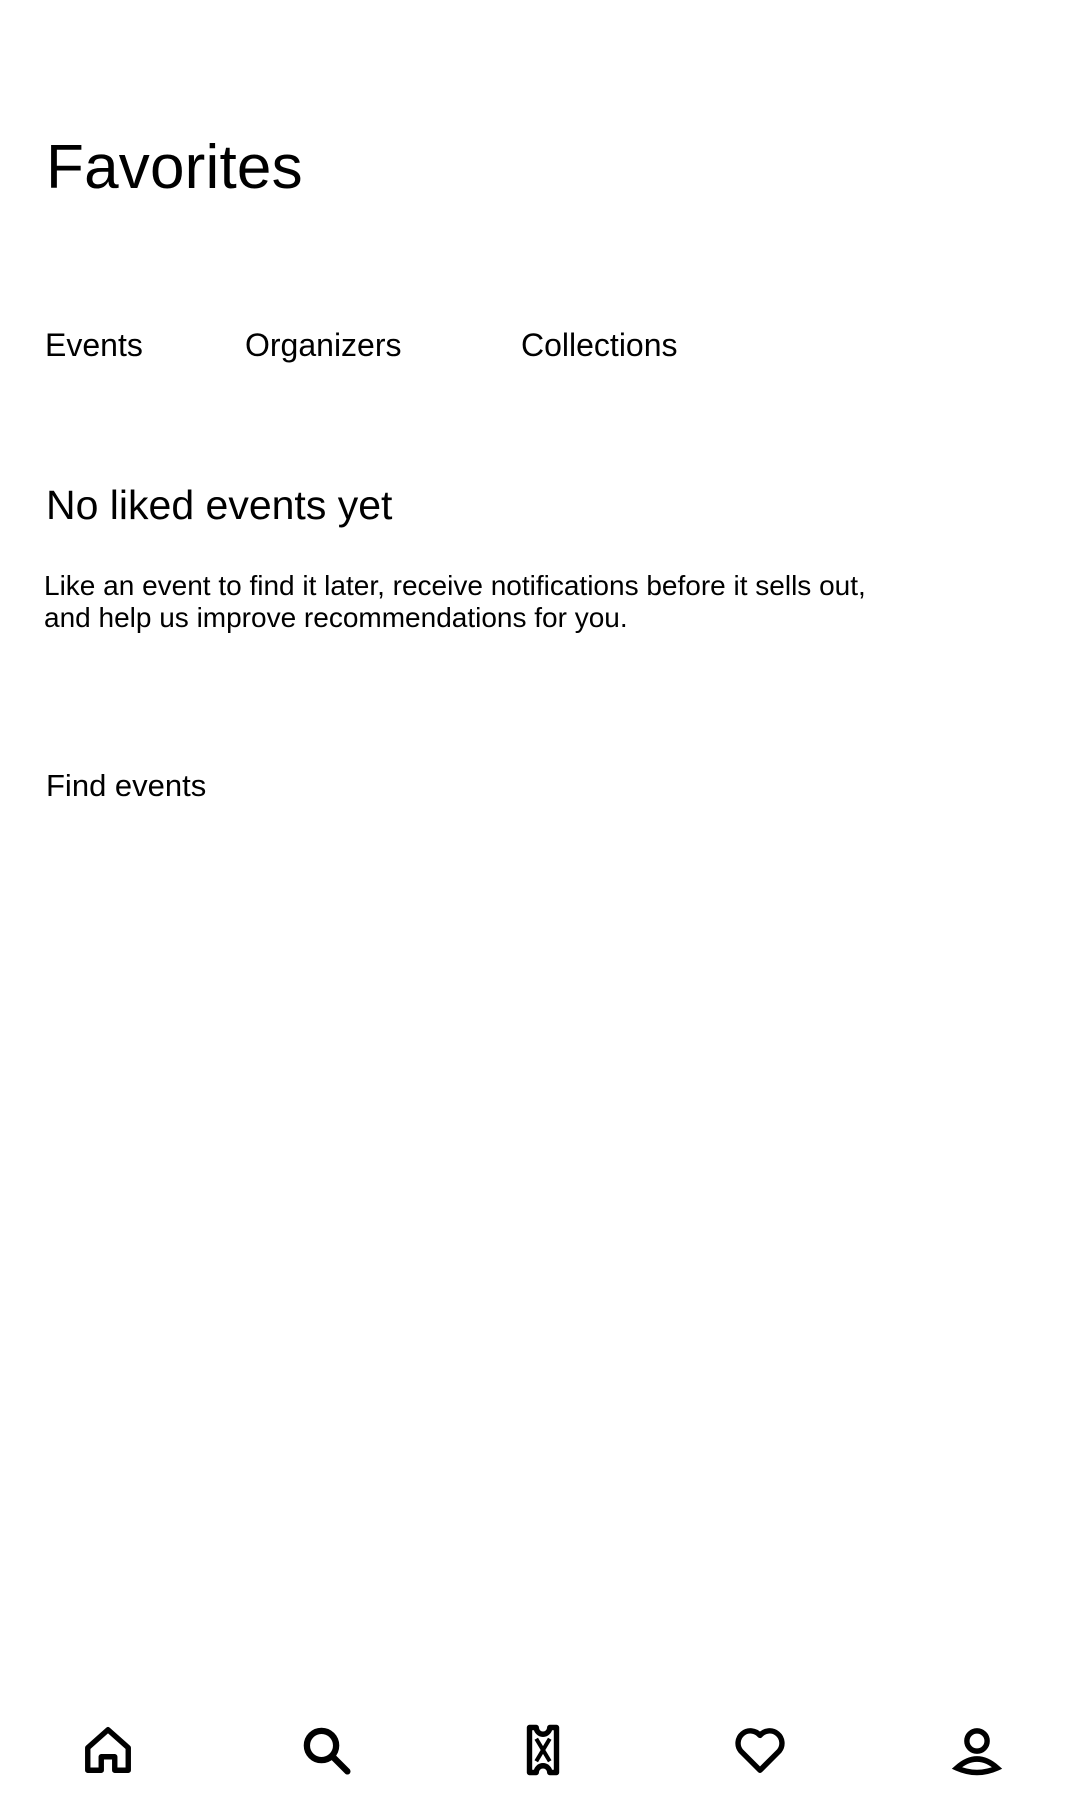  What do you see at coordinates (174, 167) in the screenshot?
I see `page-title: Favorites` at bounding box center [174, 167].